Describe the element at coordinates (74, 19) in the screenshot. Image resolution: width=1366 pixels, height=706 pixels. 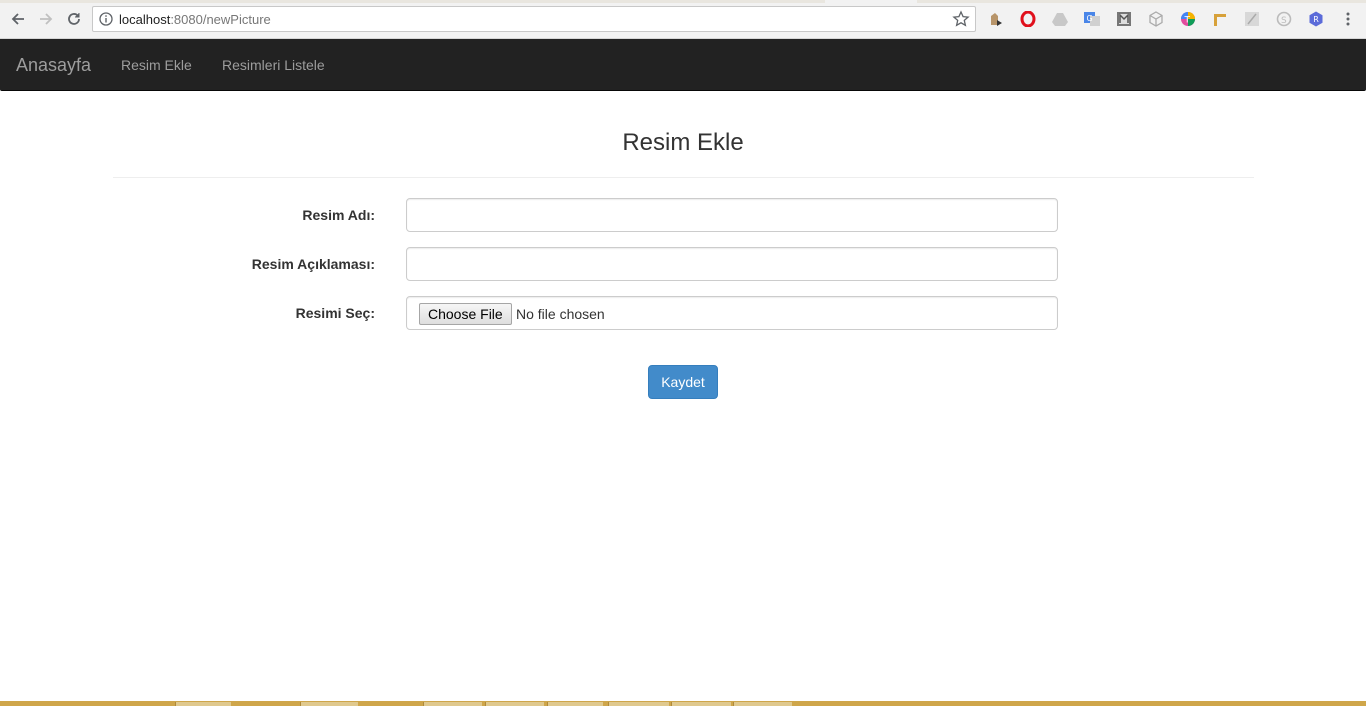
I see `reload-icon` at that location.